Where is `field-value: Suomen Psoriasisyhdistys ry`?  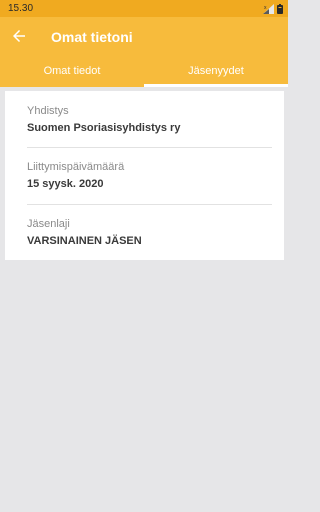
field-value: Suomen Psoriasisyhdistys ry is located at coordinates (104, 128).